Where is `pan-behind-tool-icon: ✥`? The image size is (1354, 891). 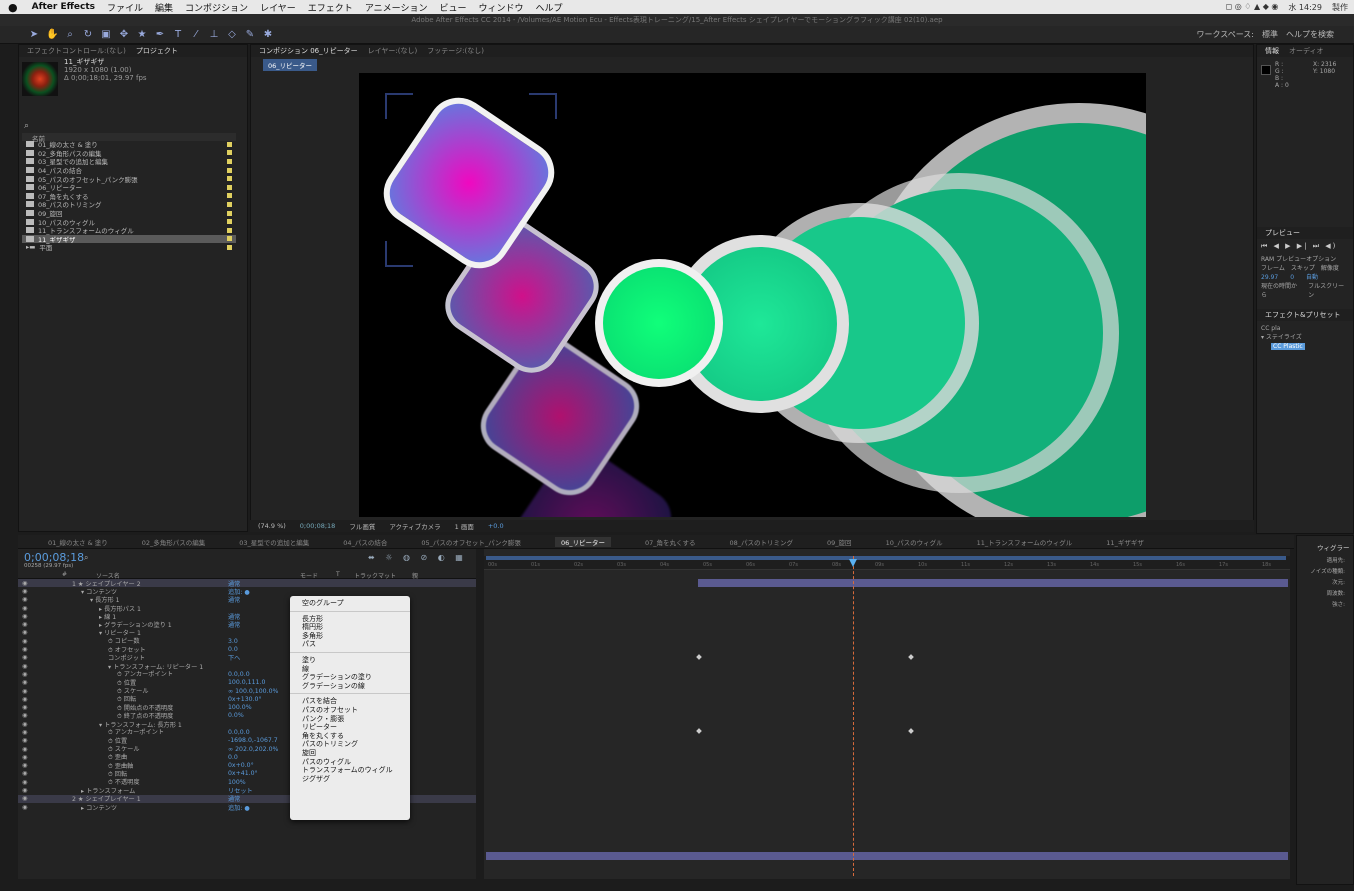 pan-behind-tool-icon: ✥ is located at coordinates (124, 35).